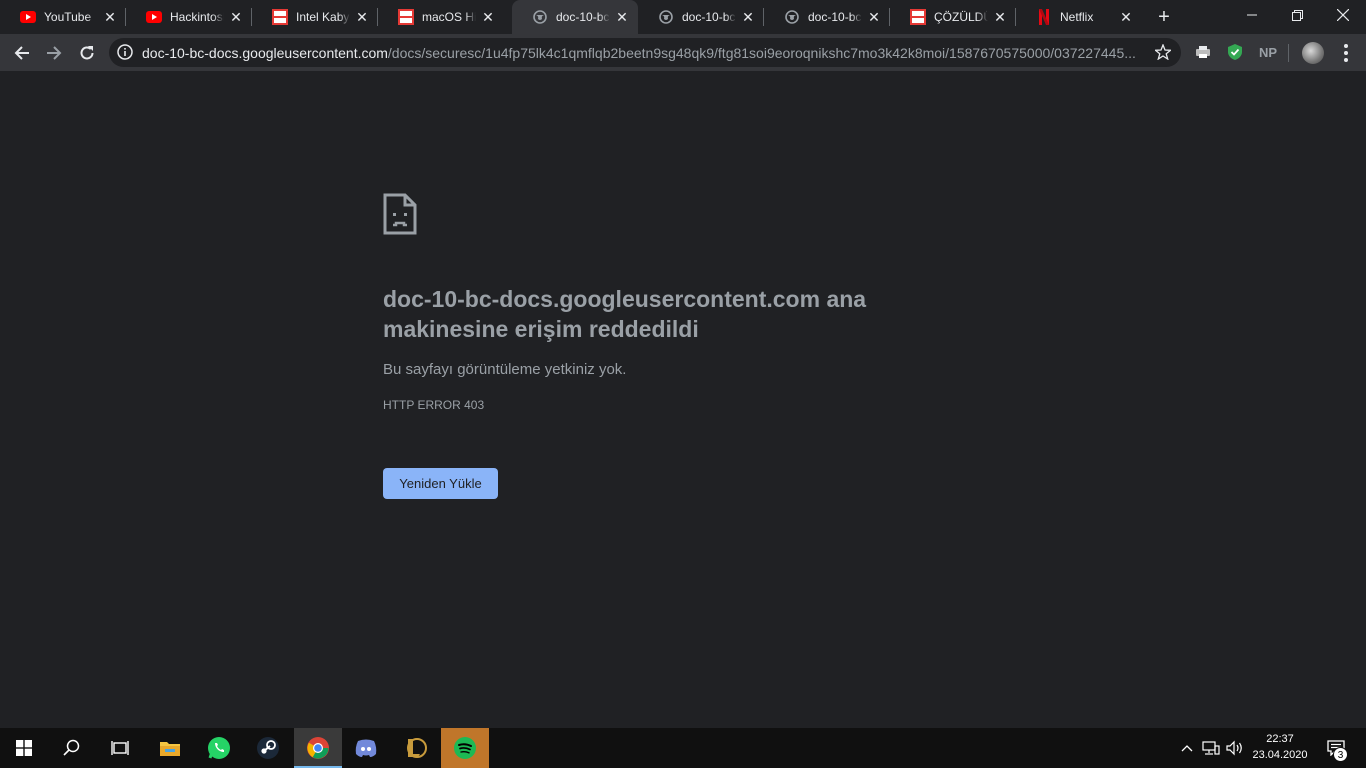  I want to click on tab-youtube: YouTube ✕, so click(63, 17).